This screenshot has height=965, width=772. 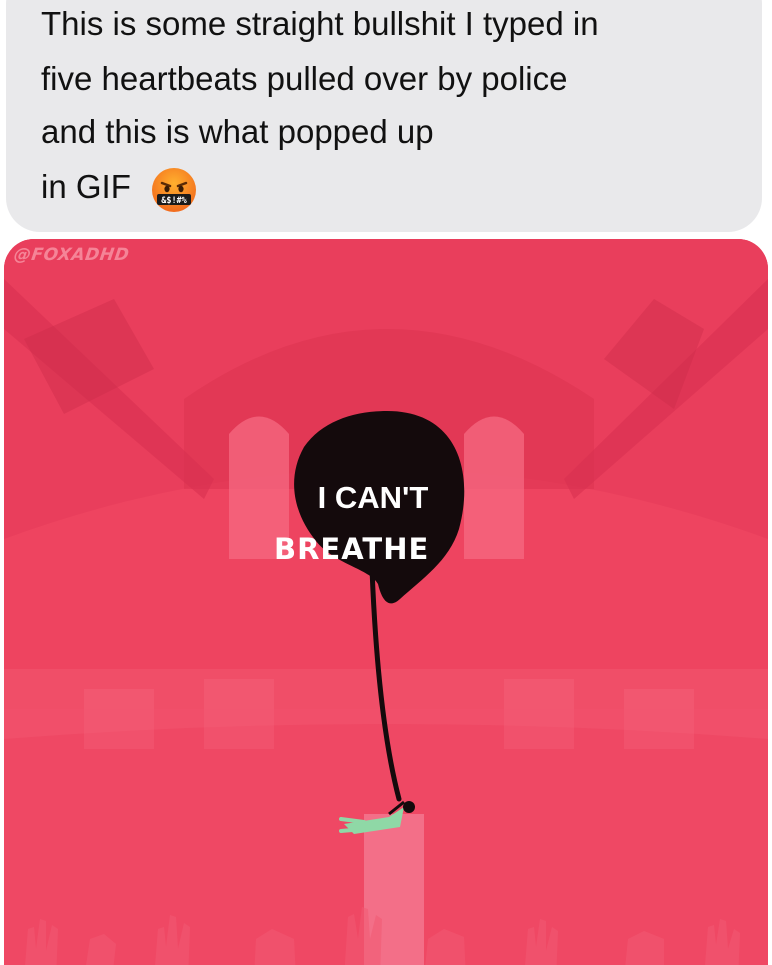 What do you see at coordinates (71, 255) in the screenshot?
I see `gif-watermark: @FOXADHD` at bounding box center [71, 255].